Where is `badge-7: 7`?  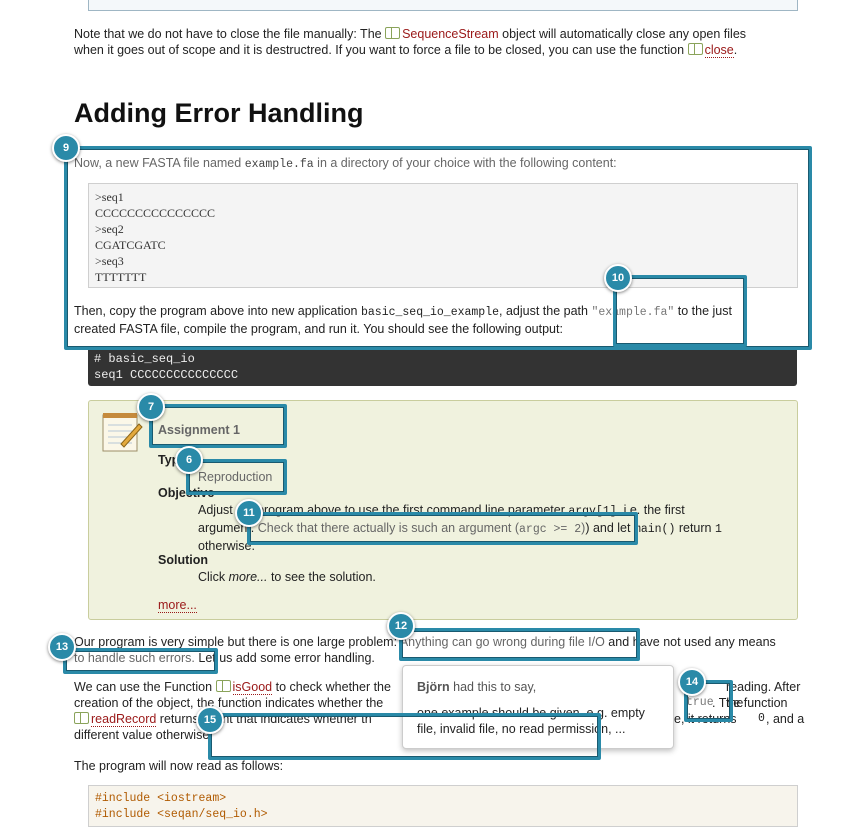
badge-7: 7 is located at coordinates (151, 407).